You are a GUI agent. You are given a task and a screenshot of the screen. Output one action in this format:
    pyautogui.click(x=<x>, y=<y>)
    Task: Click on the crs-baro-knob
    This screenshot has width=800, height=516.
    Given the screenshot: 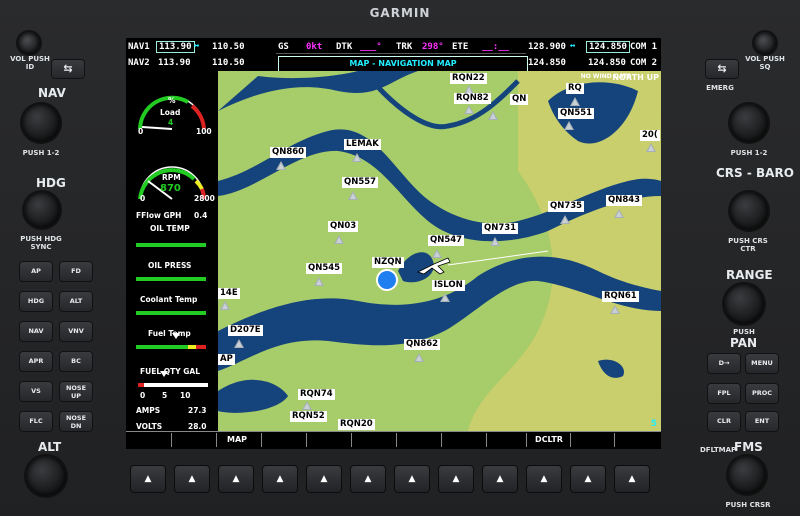 What is the action you would take?
    pyautogui.click(x=749, y=211)
    